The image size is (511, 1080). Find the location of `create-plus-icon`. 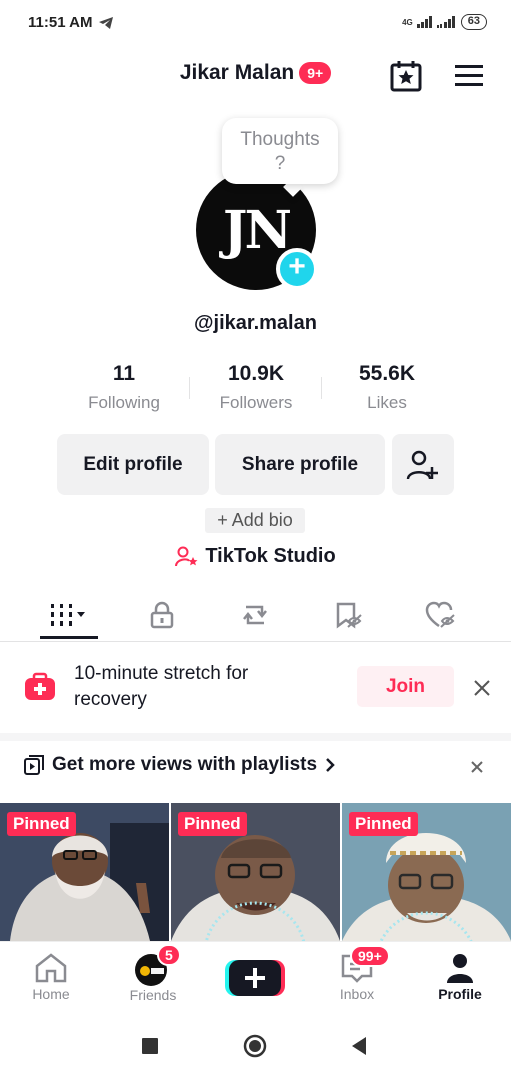

create-plus-icon is located at coordinates (255, 978).